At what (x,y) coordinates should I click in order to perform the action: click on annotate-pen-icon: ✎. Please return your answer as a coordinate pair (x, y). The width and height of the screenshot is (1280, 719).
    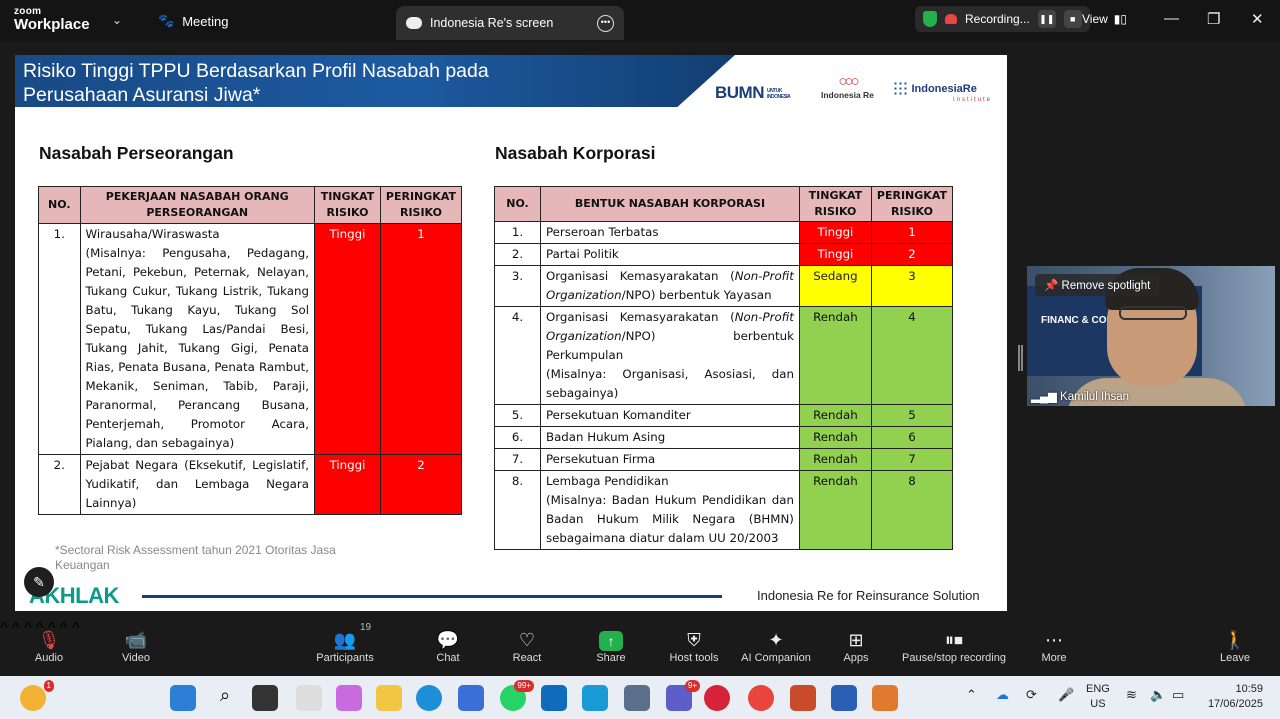
    Looking at the image, I should click on (39, 582).